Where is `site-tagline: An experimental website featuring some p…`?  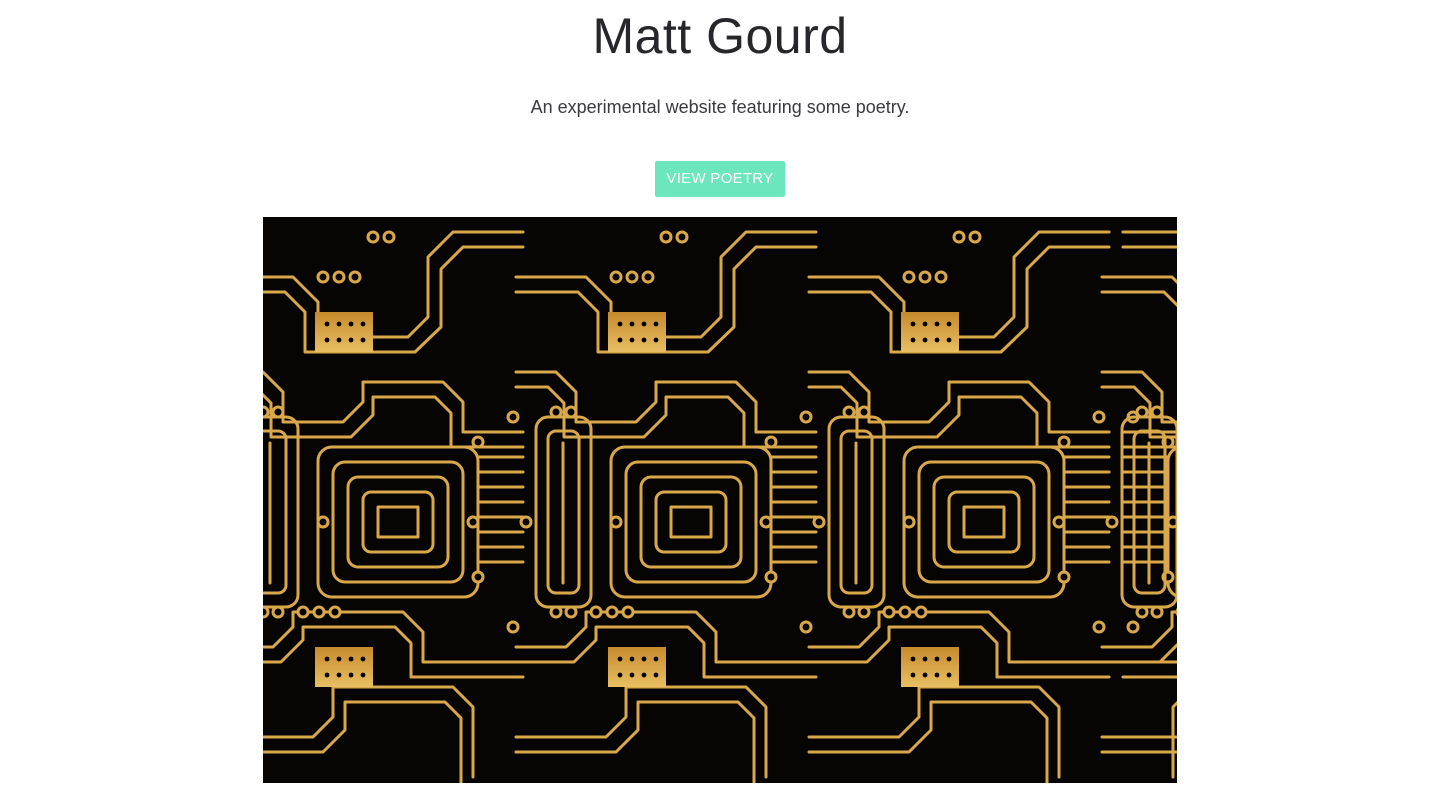 site-tagline: An experimental website featuring some p… is located at coordinates (720, 107).